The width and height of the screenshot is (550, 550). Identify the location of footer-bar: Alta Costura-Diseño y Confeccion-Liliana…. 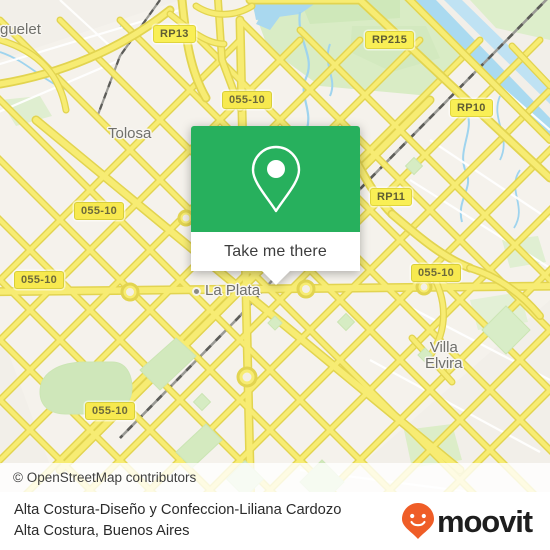
(275, 521).